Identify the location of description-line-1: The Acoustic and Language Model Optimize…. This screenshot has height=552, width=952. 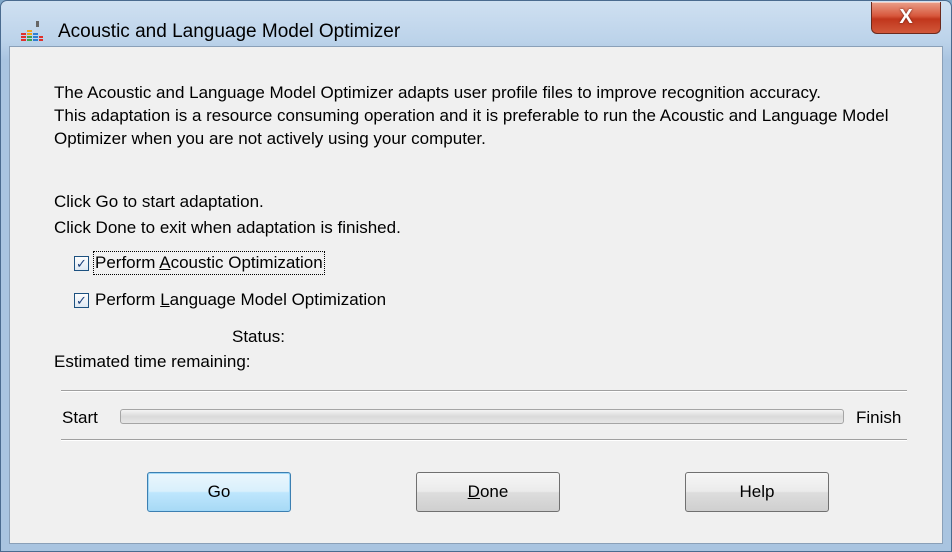
(437, 92).